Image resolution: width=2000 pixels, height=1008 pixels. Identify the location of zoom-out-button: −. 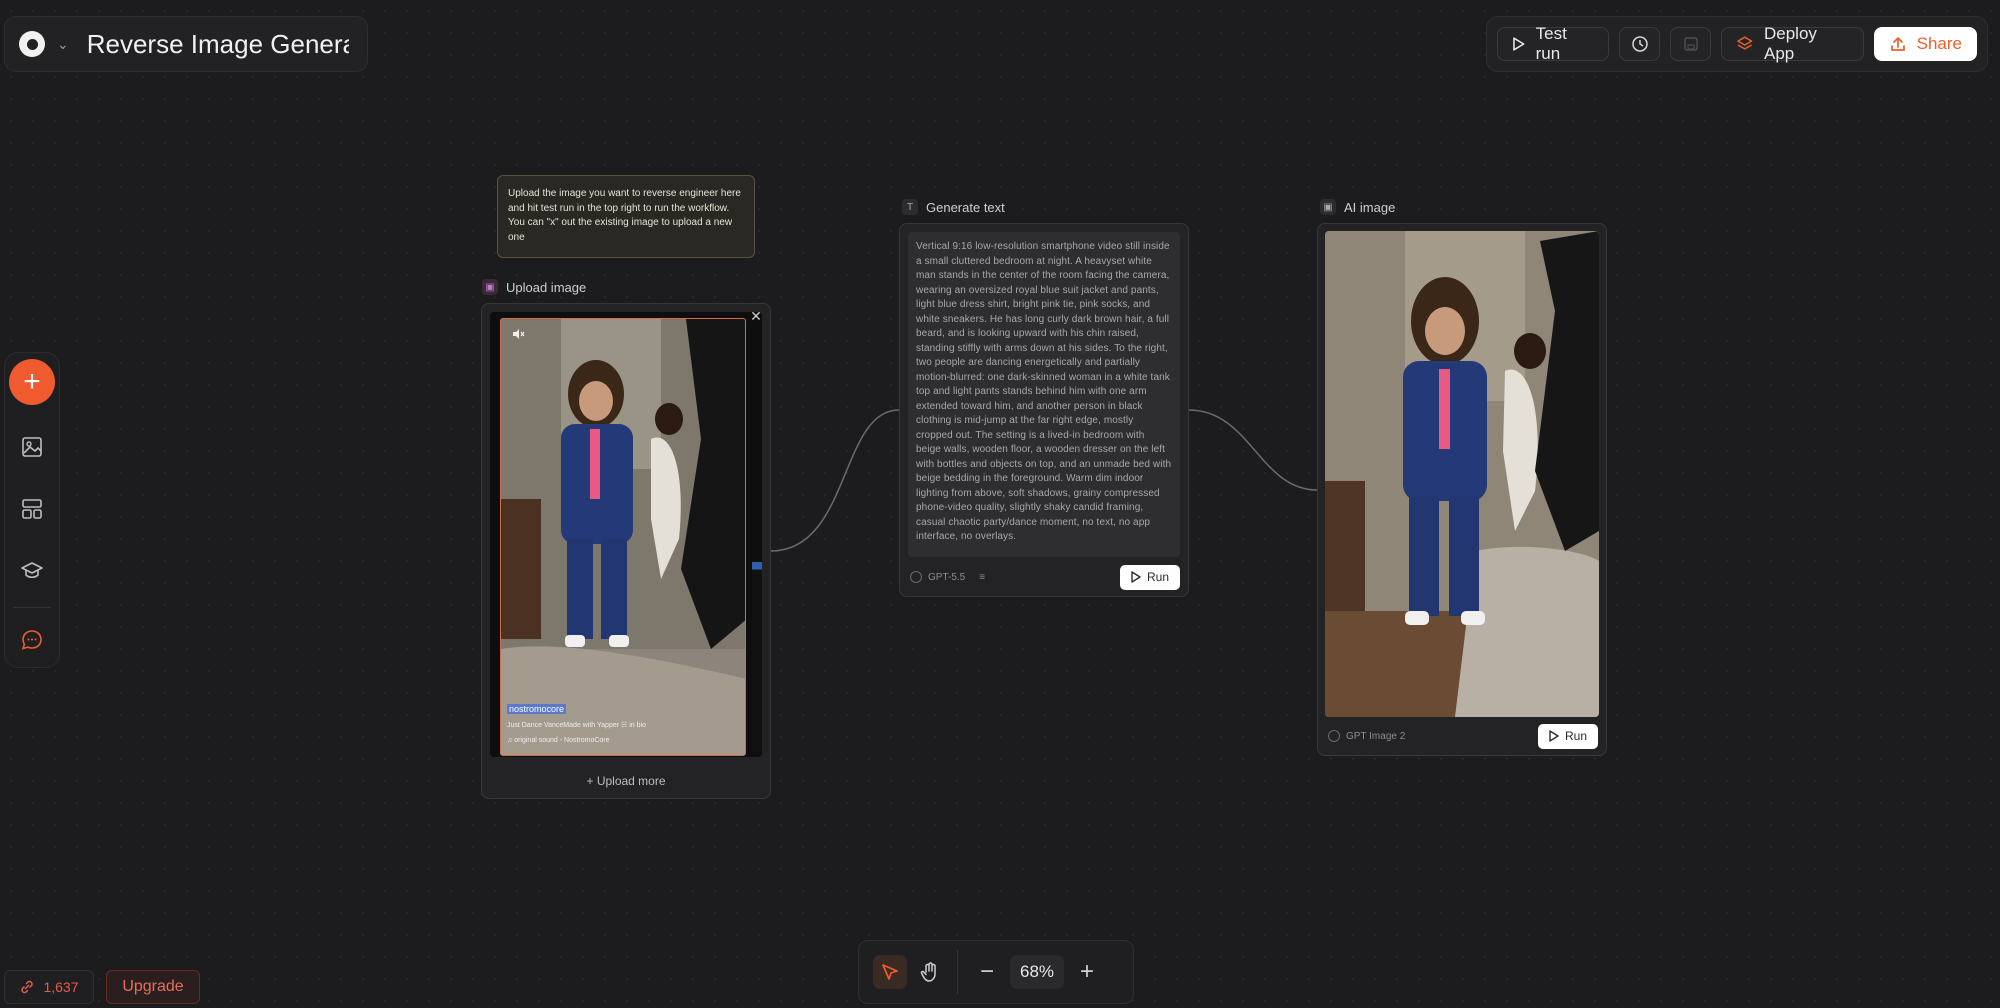
(987, 972).